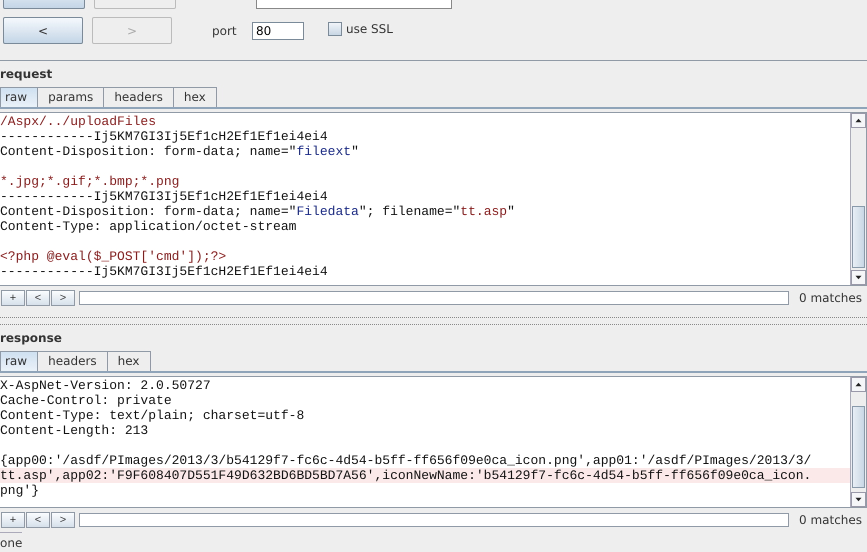 The width and height of the screenshot is (867, 552). Describe the element at coordinates (258, 211) in the screenshot. I see `code-line: Content-Disposition: form-data; name="Filedata"; filename="tt.asp"` at that location.